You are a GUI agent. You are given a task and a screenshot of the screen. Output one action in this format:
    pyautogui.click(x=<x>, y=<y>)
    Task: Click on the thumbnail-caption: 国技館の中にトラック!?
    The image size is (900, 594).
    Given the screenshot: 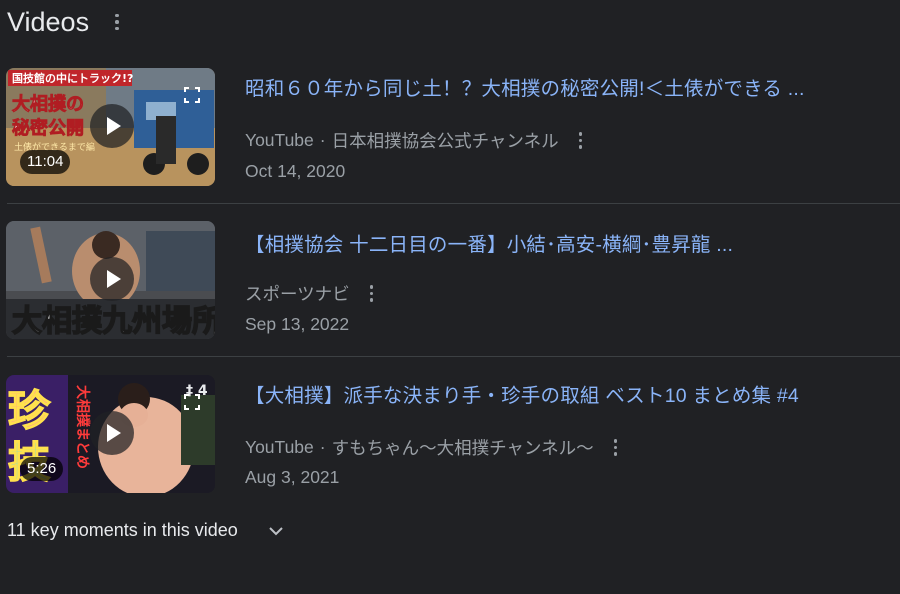 What is the action you would take?
    pyautogui.click(x=72, y=78)
    